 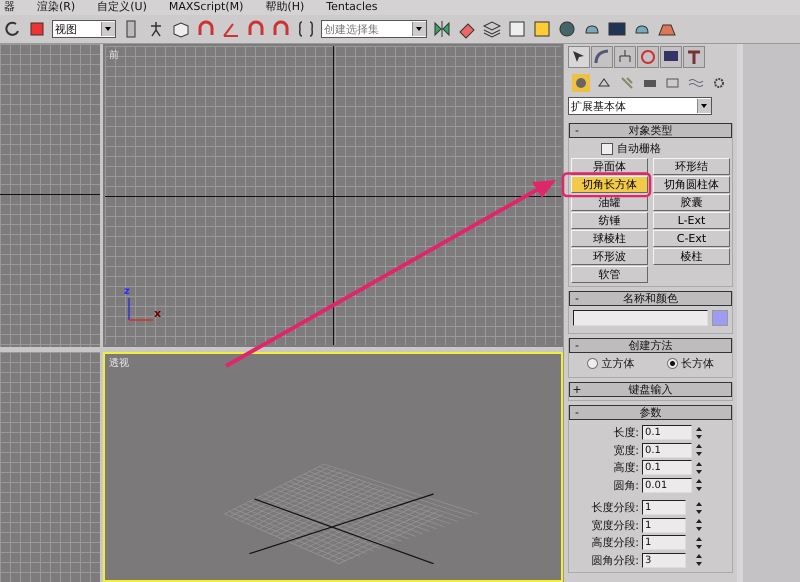 What do you see at coordinates (691, 256) in the screenshot?
I see `object-type-button: 棱柱` at bounding box center [691, 256].